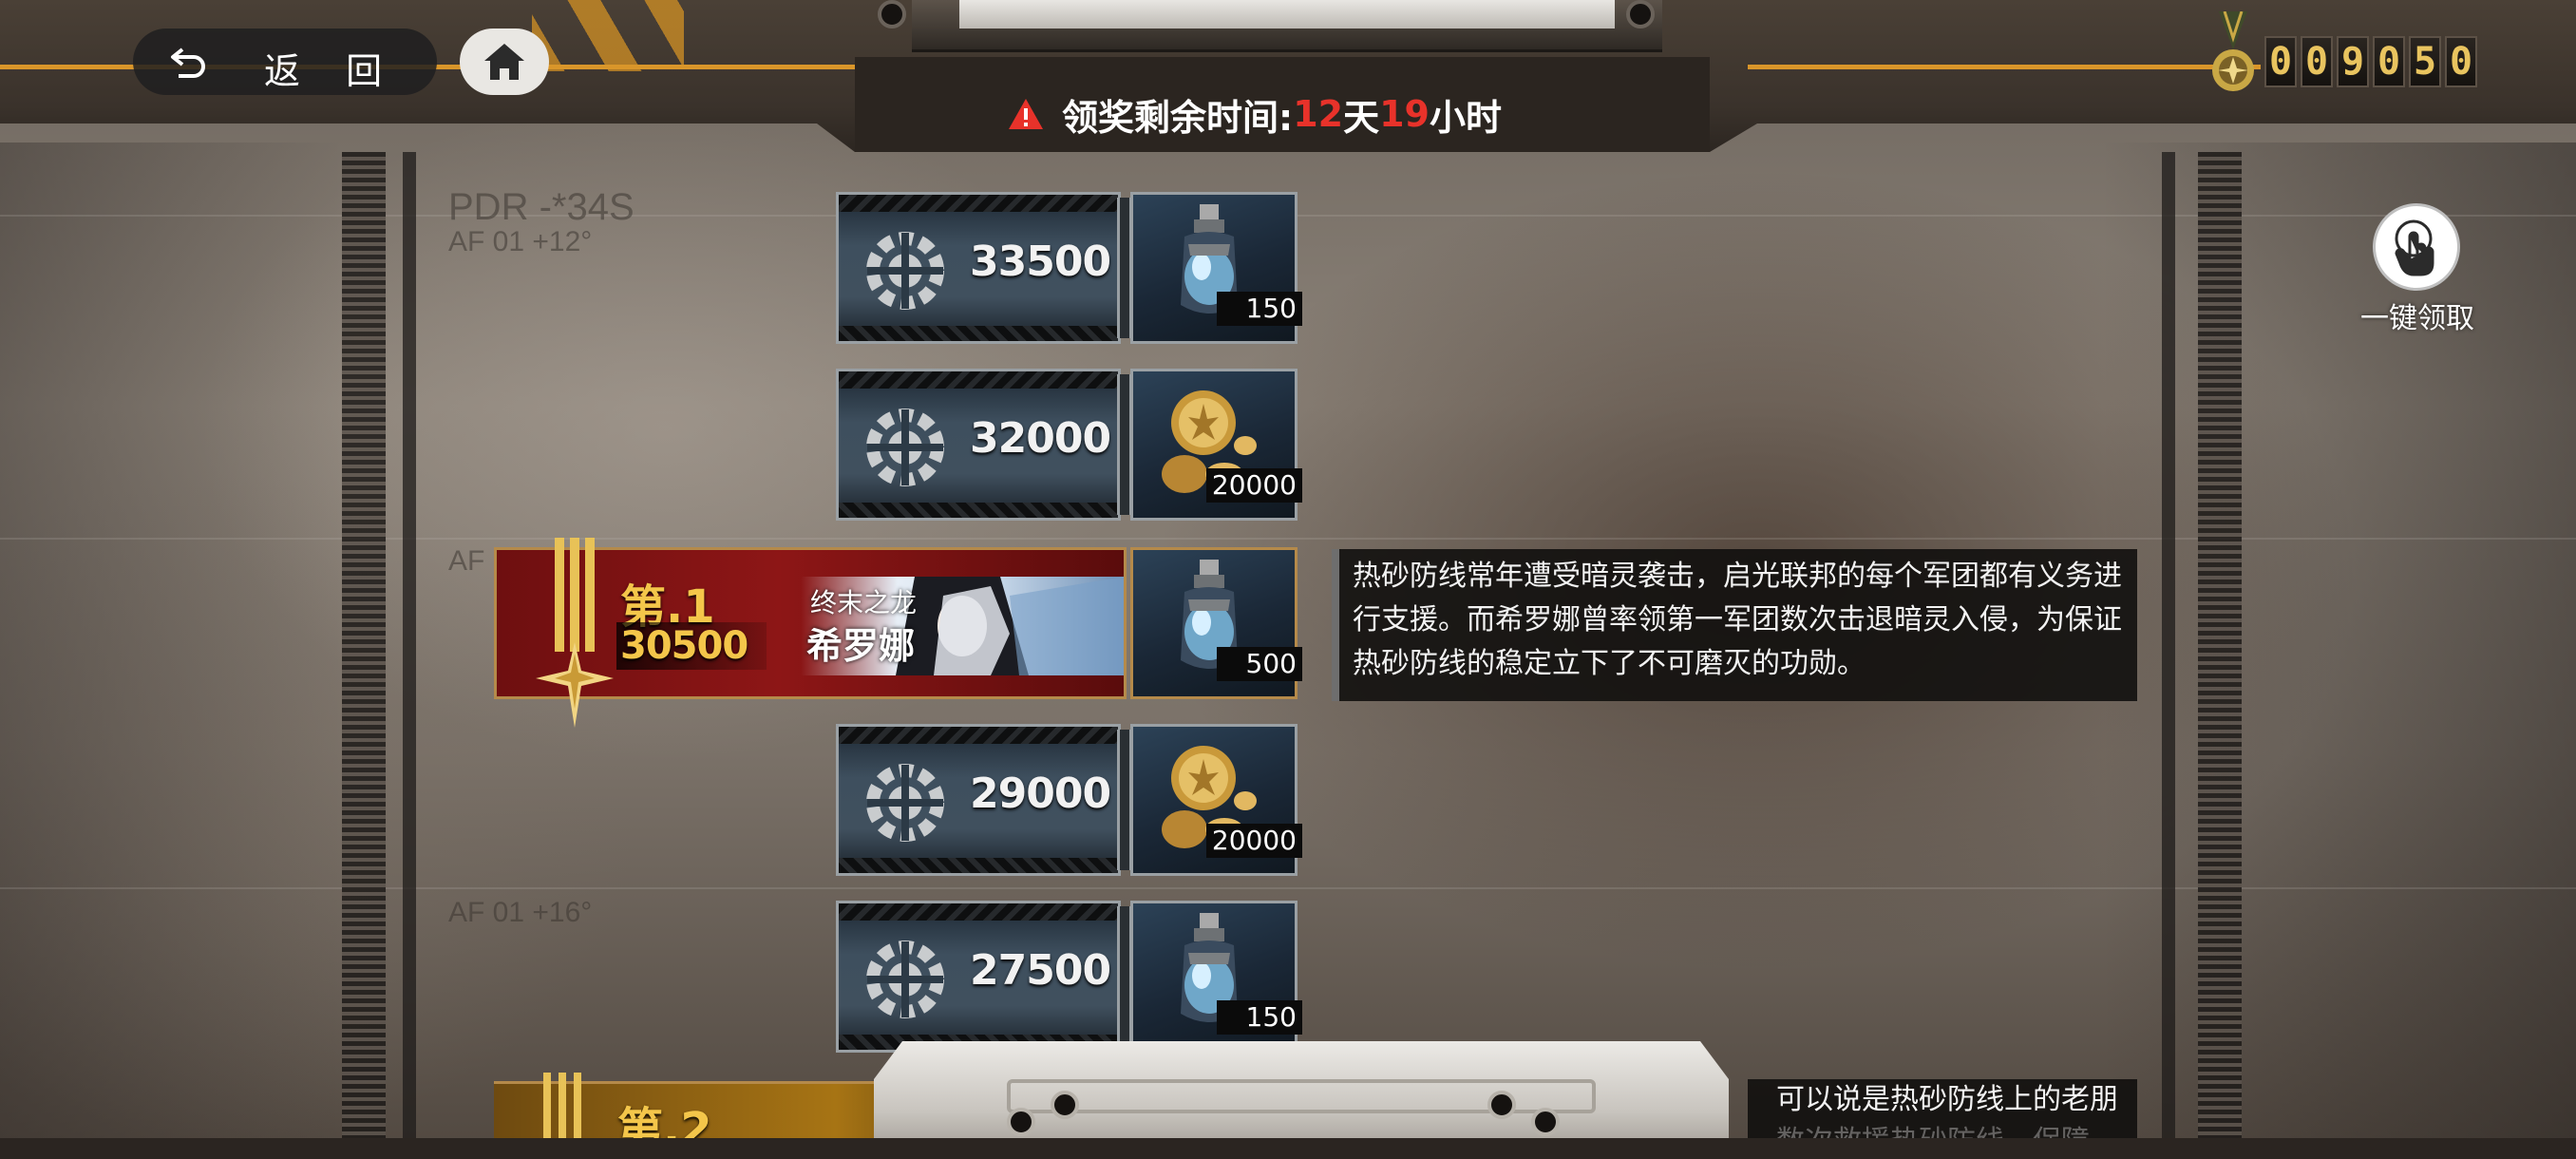 Image resolution: width=2576 pixels, height=1159 pixels. I want to click on top-clamp-plate, so click(1287, 14).